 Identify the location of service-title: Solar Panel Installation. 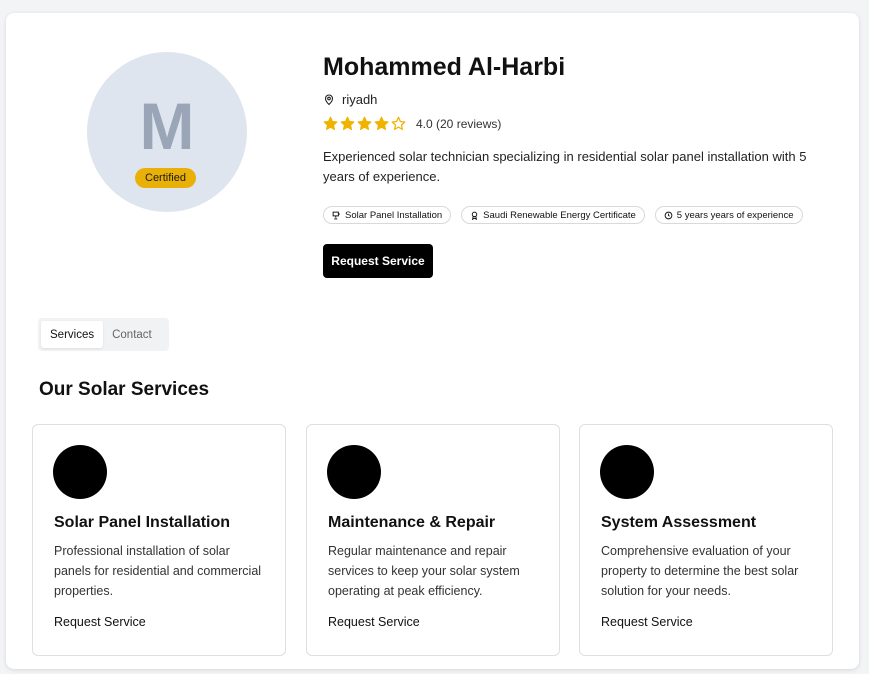
(142, 522).